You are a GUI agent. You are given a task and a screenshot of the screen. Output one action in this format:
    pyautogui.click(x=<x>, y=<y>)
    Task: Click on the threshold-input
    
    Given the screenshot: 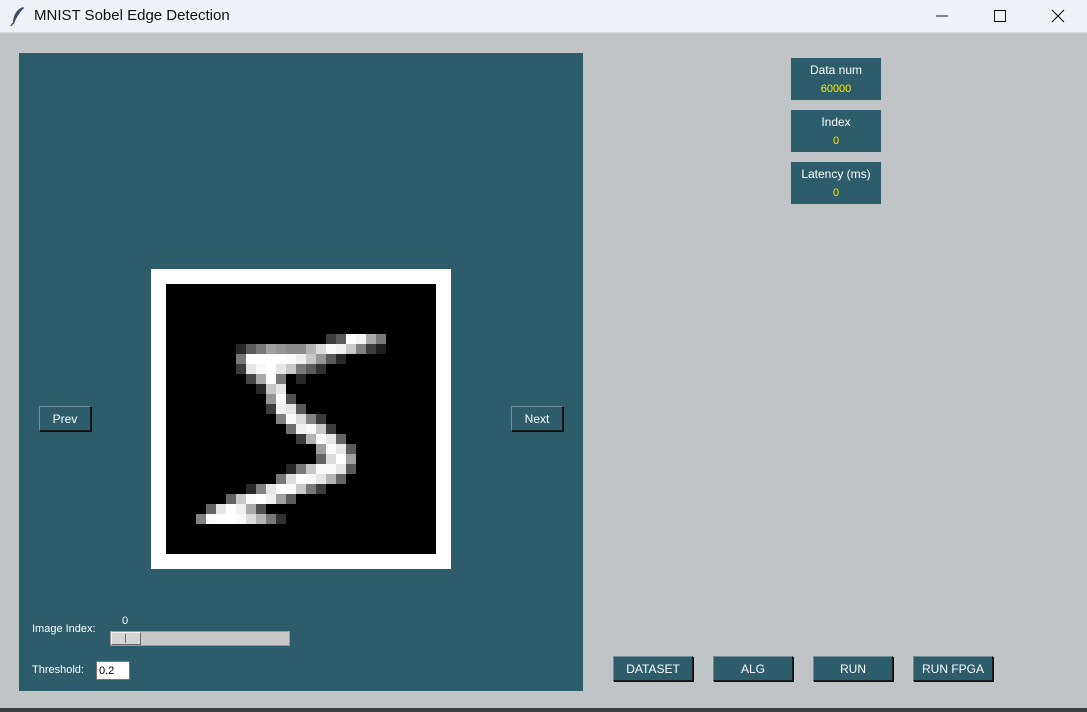 What is the action you would take?
    pyautogui.click(x=113, y=670)
    